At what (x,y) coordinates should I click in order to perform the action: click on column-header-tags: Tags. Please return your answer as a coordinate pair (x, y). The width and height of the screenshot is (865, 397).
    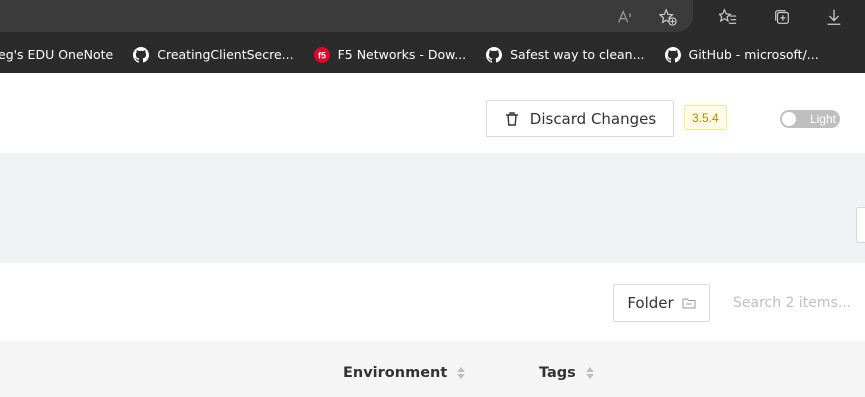
    Looking at the image, I should click on (566, 373).